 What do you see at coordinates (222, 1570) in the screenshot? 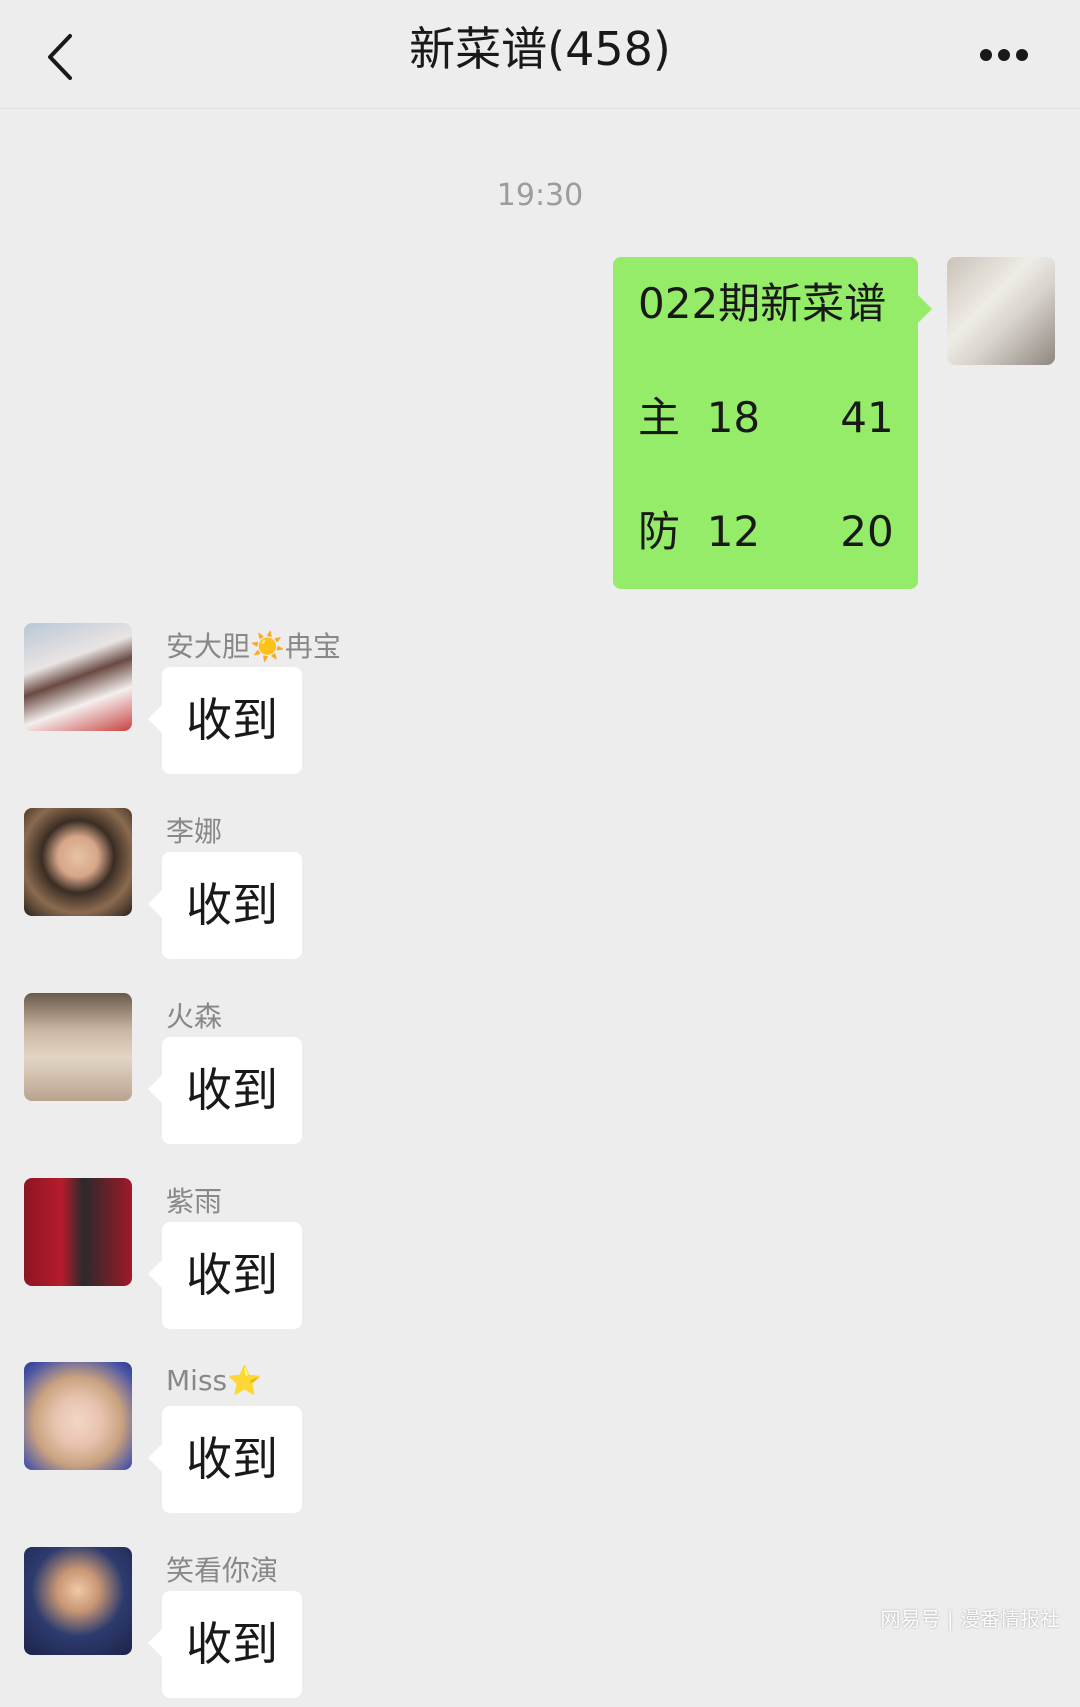
I see `sender-name: 笑看你演` at bounding box center [222, 1570].